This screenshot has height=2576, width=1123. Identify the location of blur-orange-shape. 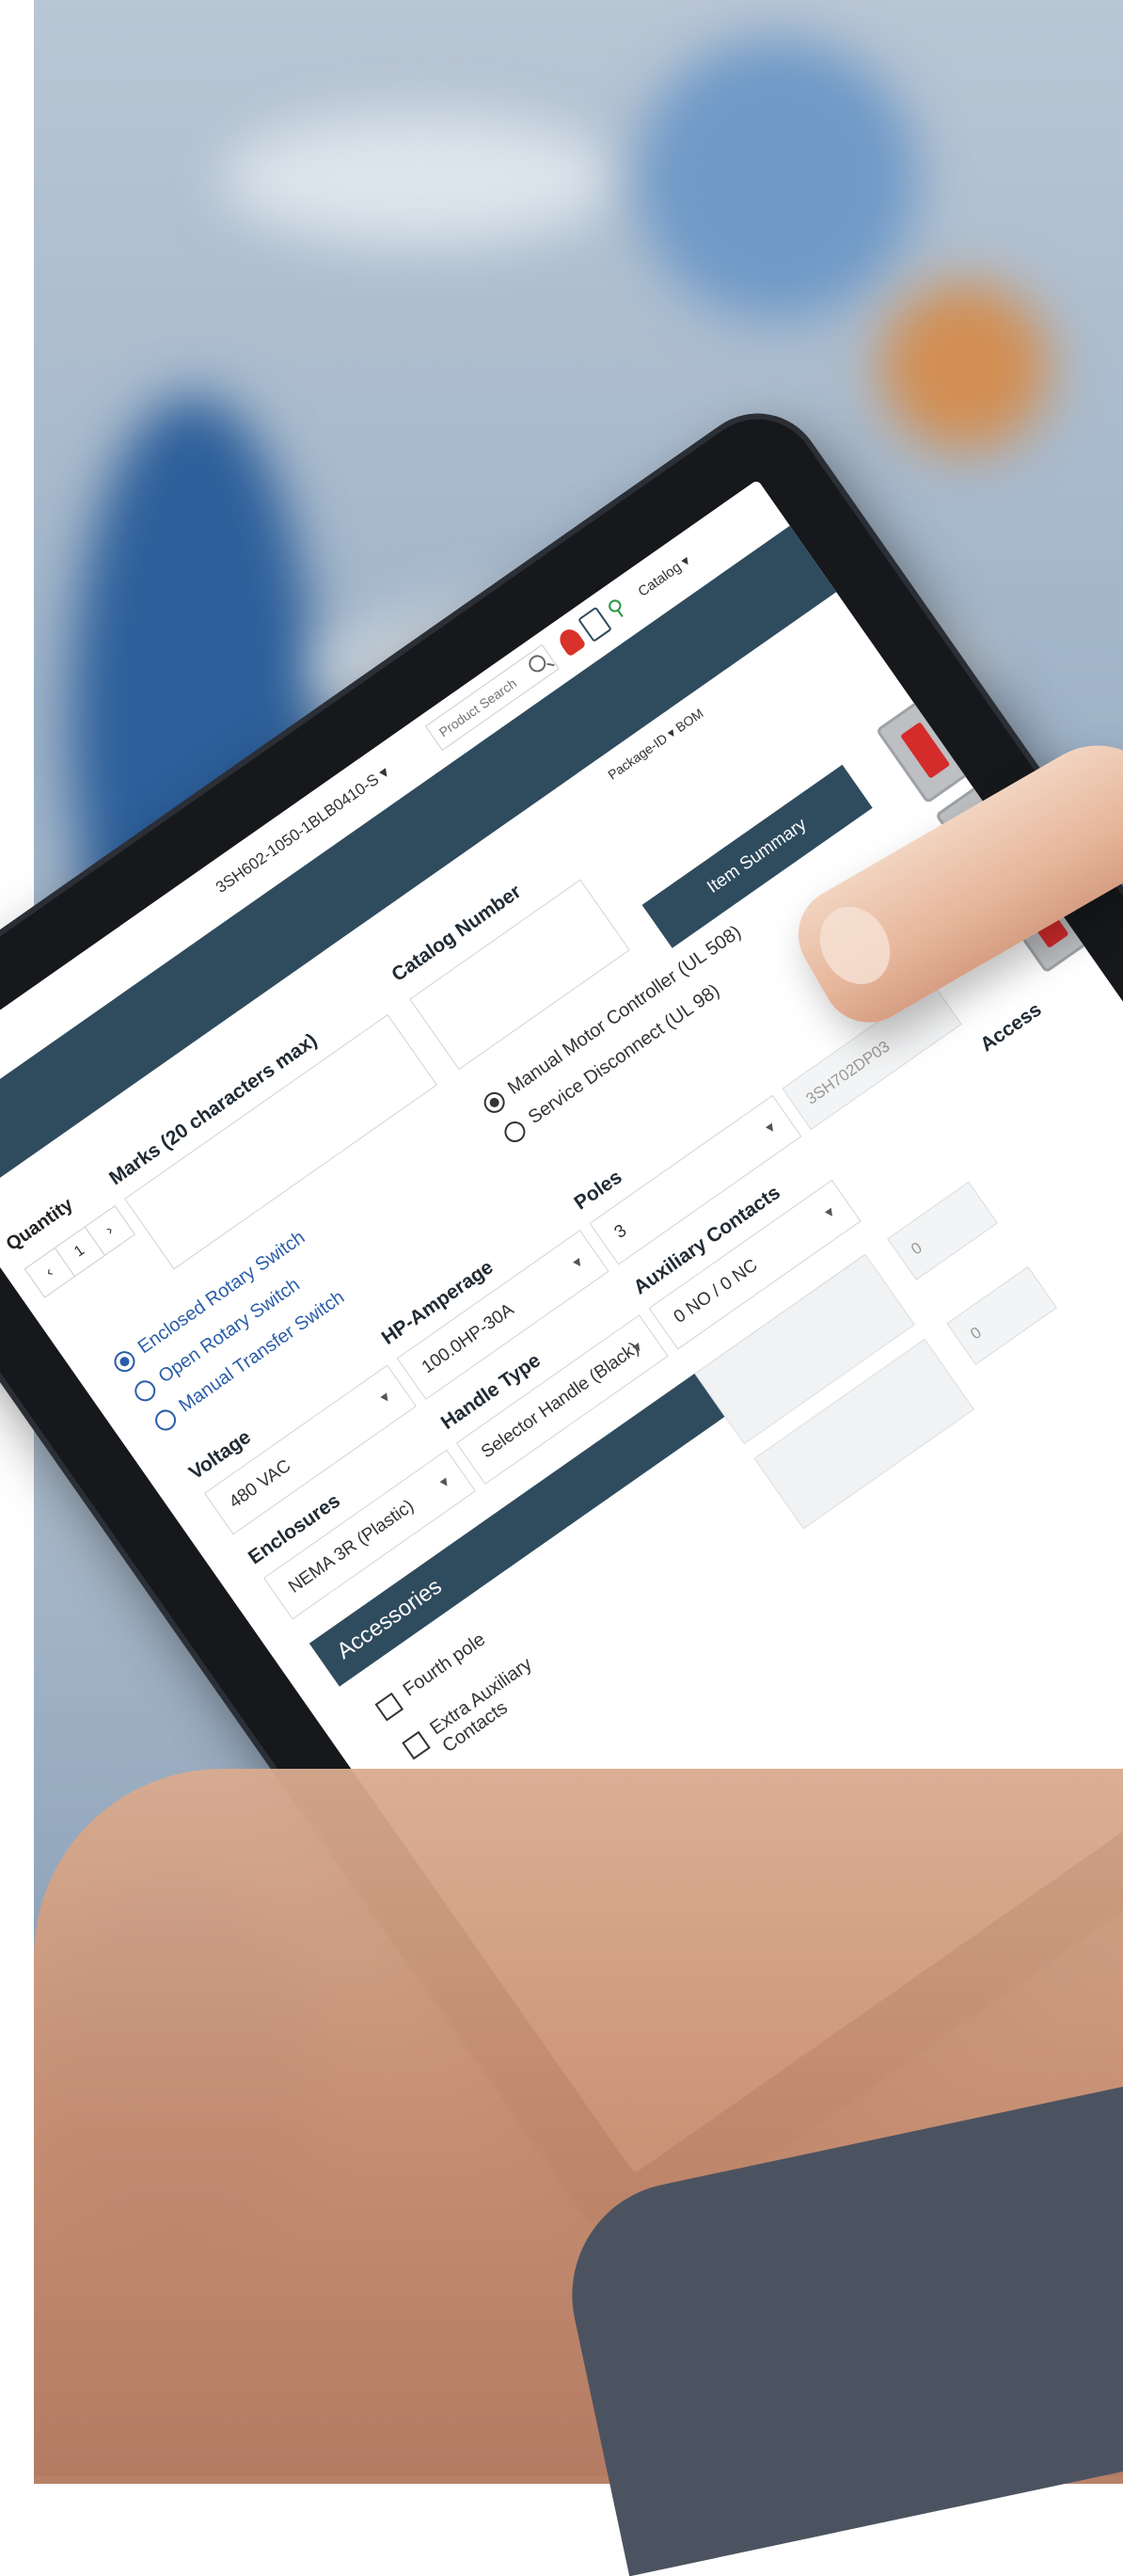
(965, 367).